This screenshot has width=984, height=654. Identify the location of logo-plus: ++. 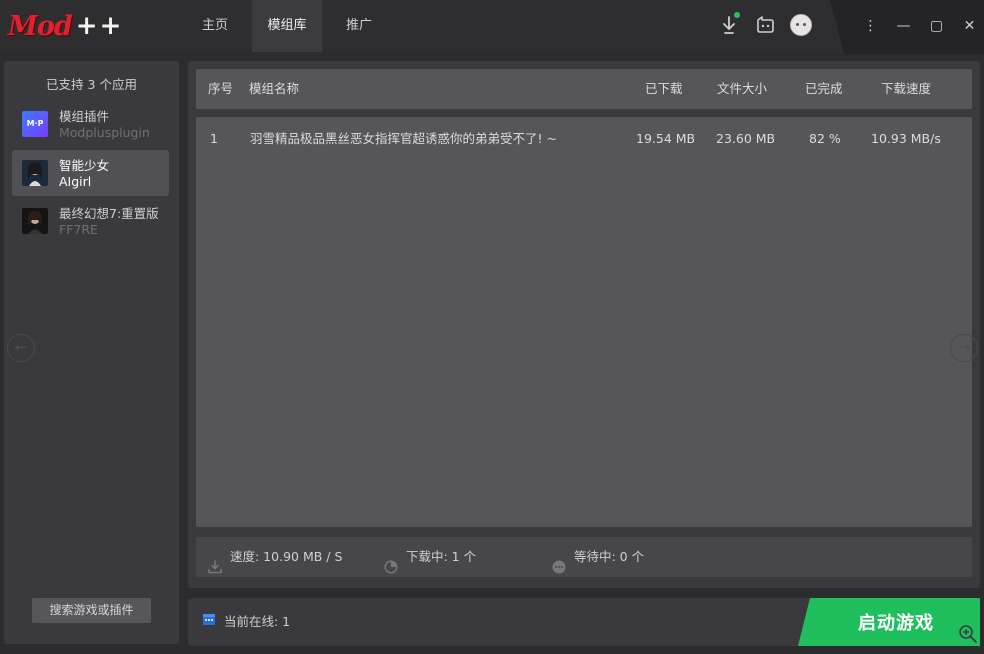
(99, 26).